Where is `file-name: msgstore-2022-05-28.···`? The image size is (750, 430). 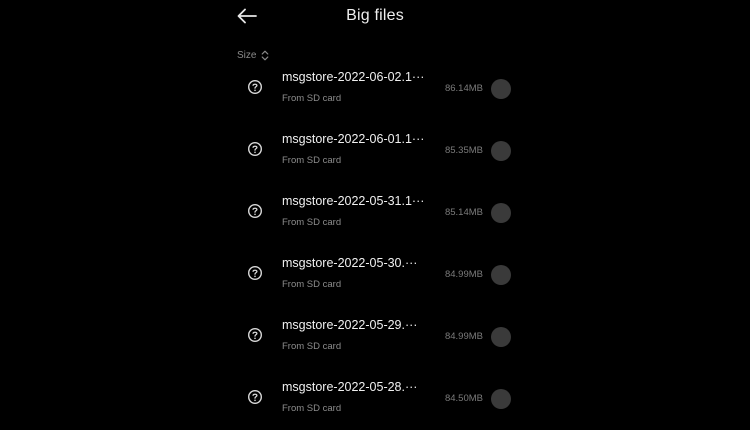
file-name: msgstore-2022-05-28.··· is located at coordinates (350, 387).